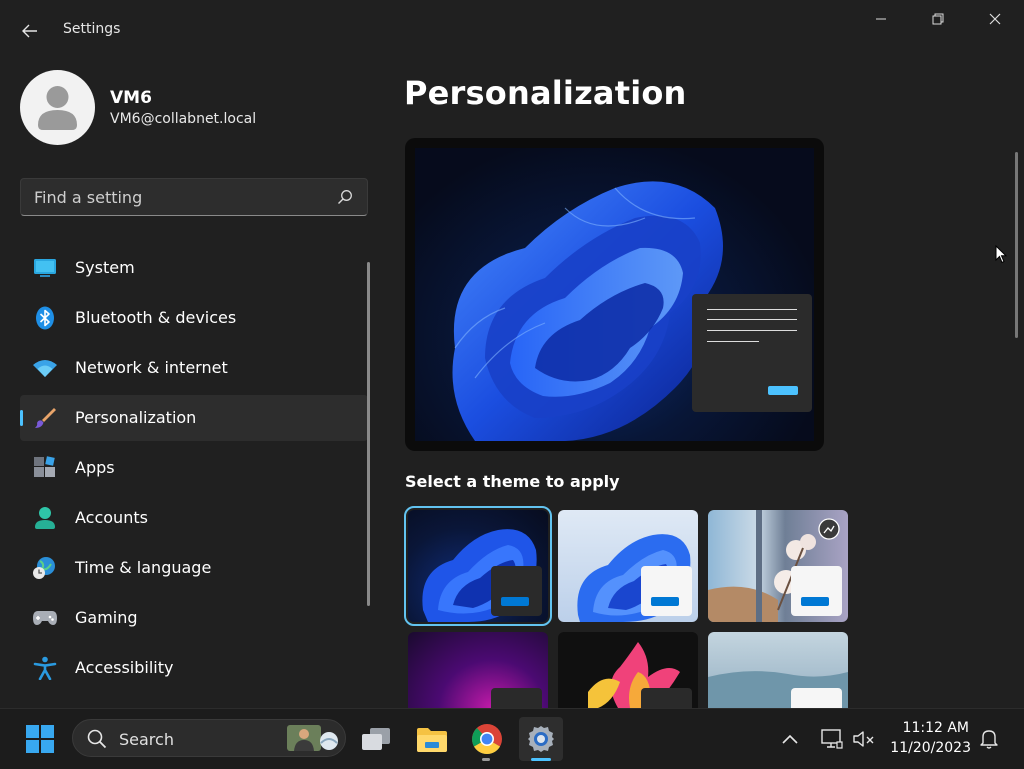  Describe the element at coordinates (183, 119) in the screenshot. I see `user-email: VM6@collabnet.local` at that location.